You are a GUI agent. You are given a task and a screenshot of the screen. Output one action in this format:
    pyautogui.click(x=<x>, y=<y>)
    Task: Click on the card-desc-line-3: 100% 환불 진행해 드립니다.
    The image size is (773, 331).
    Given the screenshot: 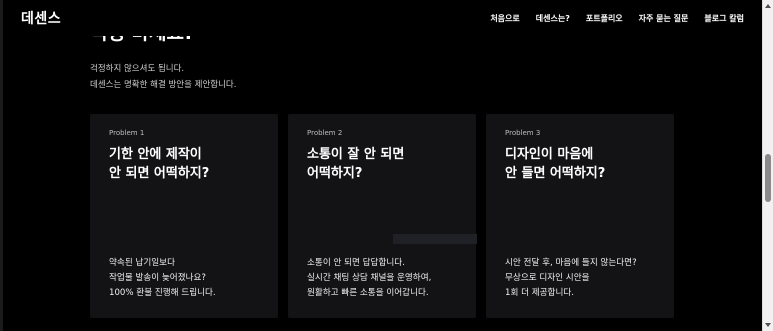 What is the action you would take?
    pyautogui.click(x=162, y=293)
    